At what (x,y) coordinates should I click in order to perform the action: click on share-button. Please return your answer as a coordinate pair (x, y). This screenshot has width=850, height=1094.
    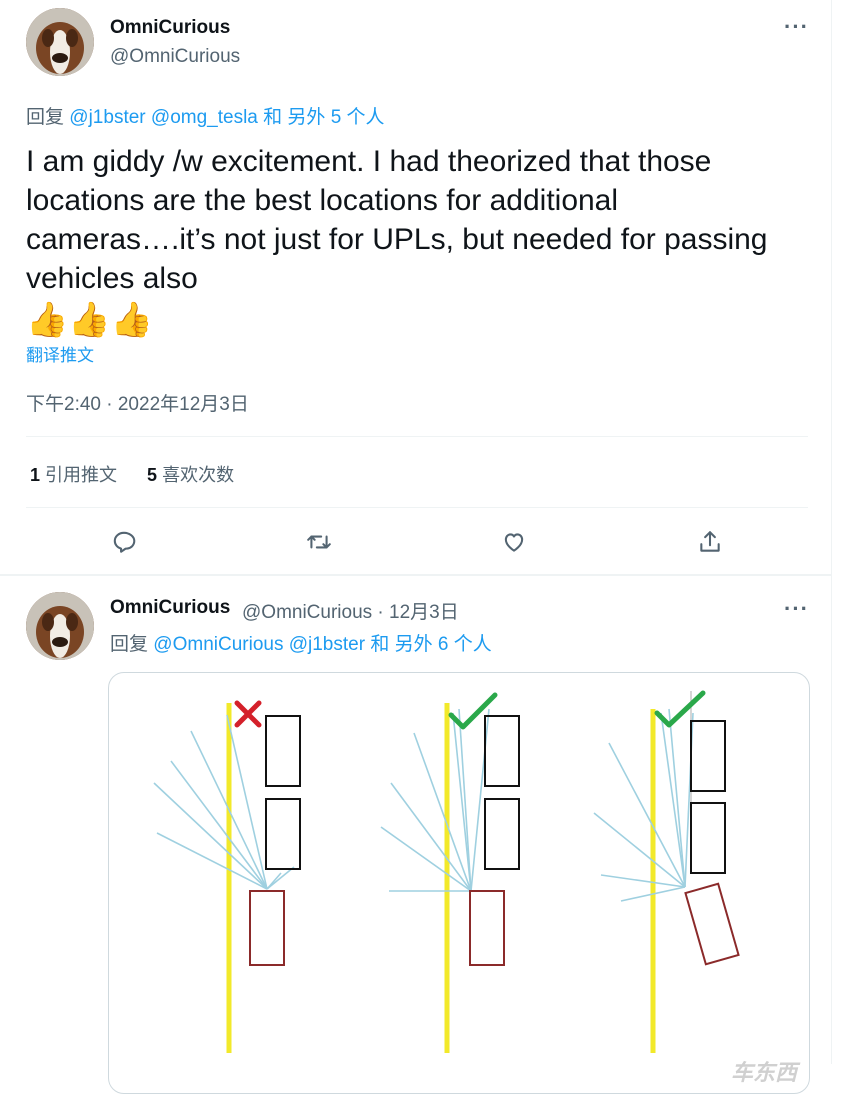
    Looking at the image, I should click on (710, 542).